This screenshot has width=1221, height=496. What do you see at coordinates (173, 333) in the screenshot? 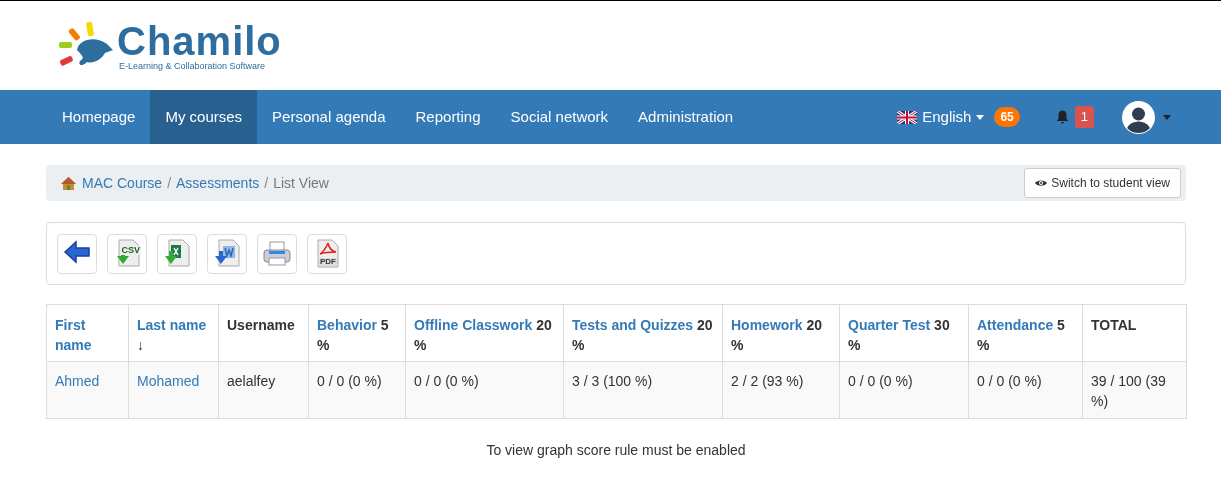
I see `column-header: Last name ↓` at bounding box center [173, 333].